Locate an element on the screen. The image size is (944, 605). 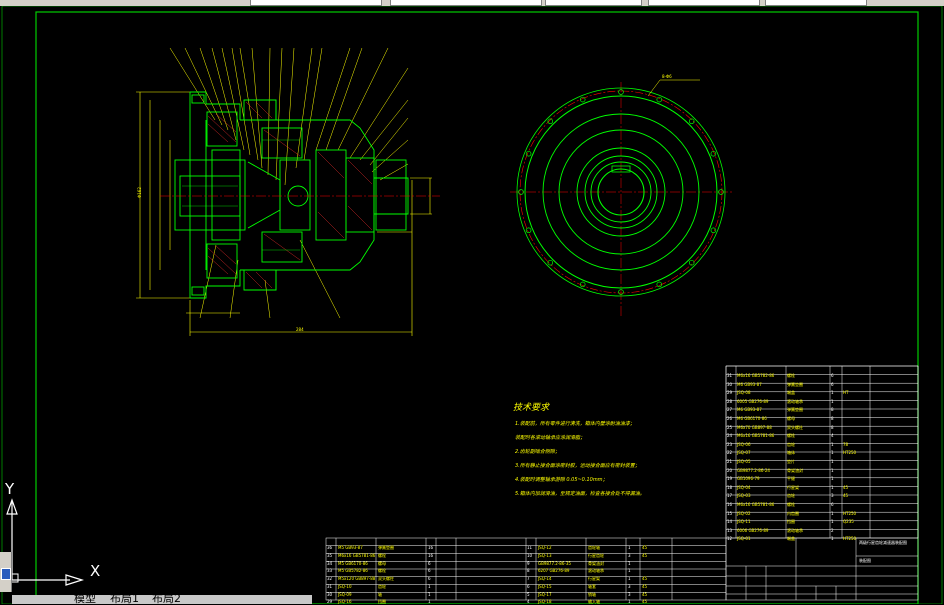
bom-cell: 13 is located at coordinates (730, 530).